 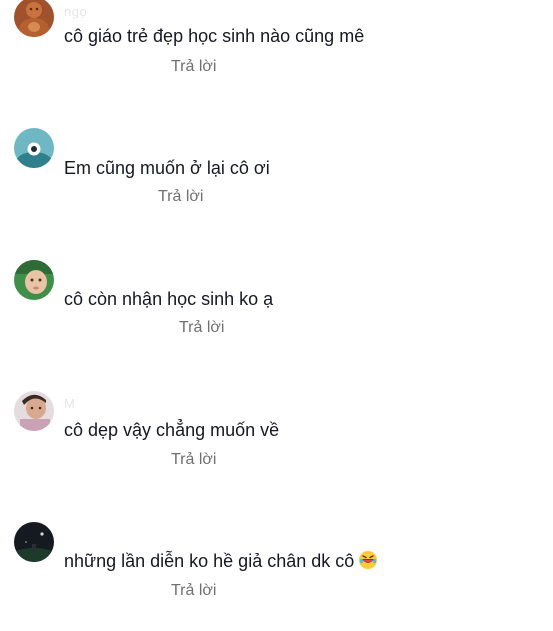 What do you see at coordinates (368, 560) in the screenshot?
I see `rolling-laughing-emoji-icon` at bounding box center [368, 560].